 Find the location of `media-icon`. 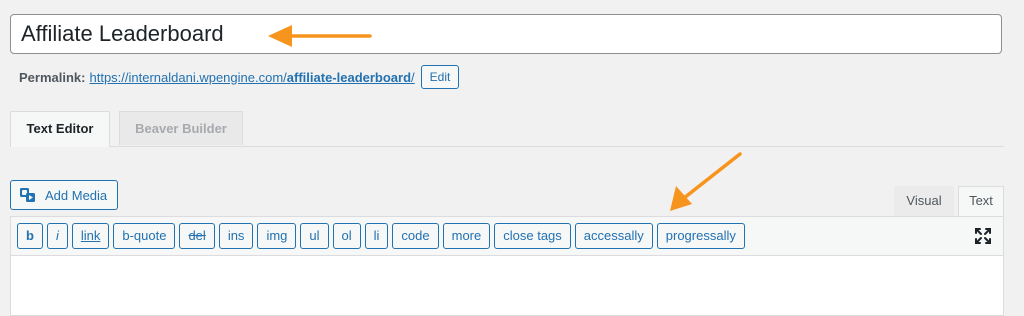

media-icon is located at coordinates (28, 195).